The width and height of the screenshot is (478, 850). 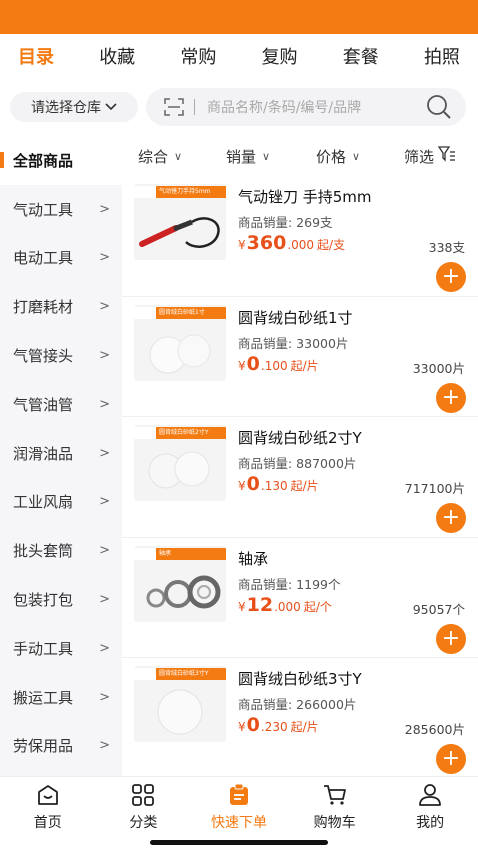 What do you see at coordinates (47, 794) in the screenshot?
I see `home-icon` at bounding box center [47, 794].